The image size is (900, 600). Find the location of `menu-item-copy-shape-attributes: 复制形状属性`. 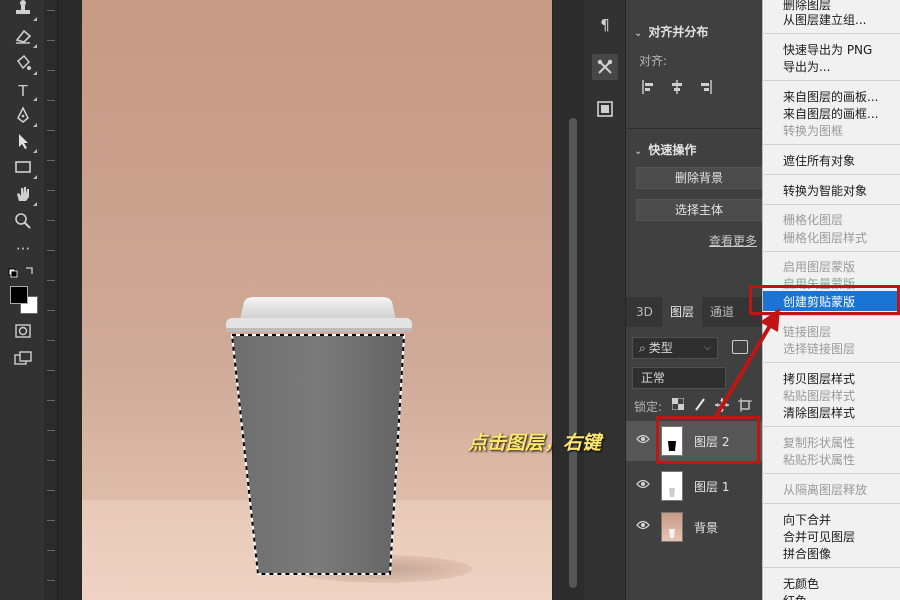

menu-item-copy-shape-attributes: 复制形状属性 is located at coordinates (819, 443).